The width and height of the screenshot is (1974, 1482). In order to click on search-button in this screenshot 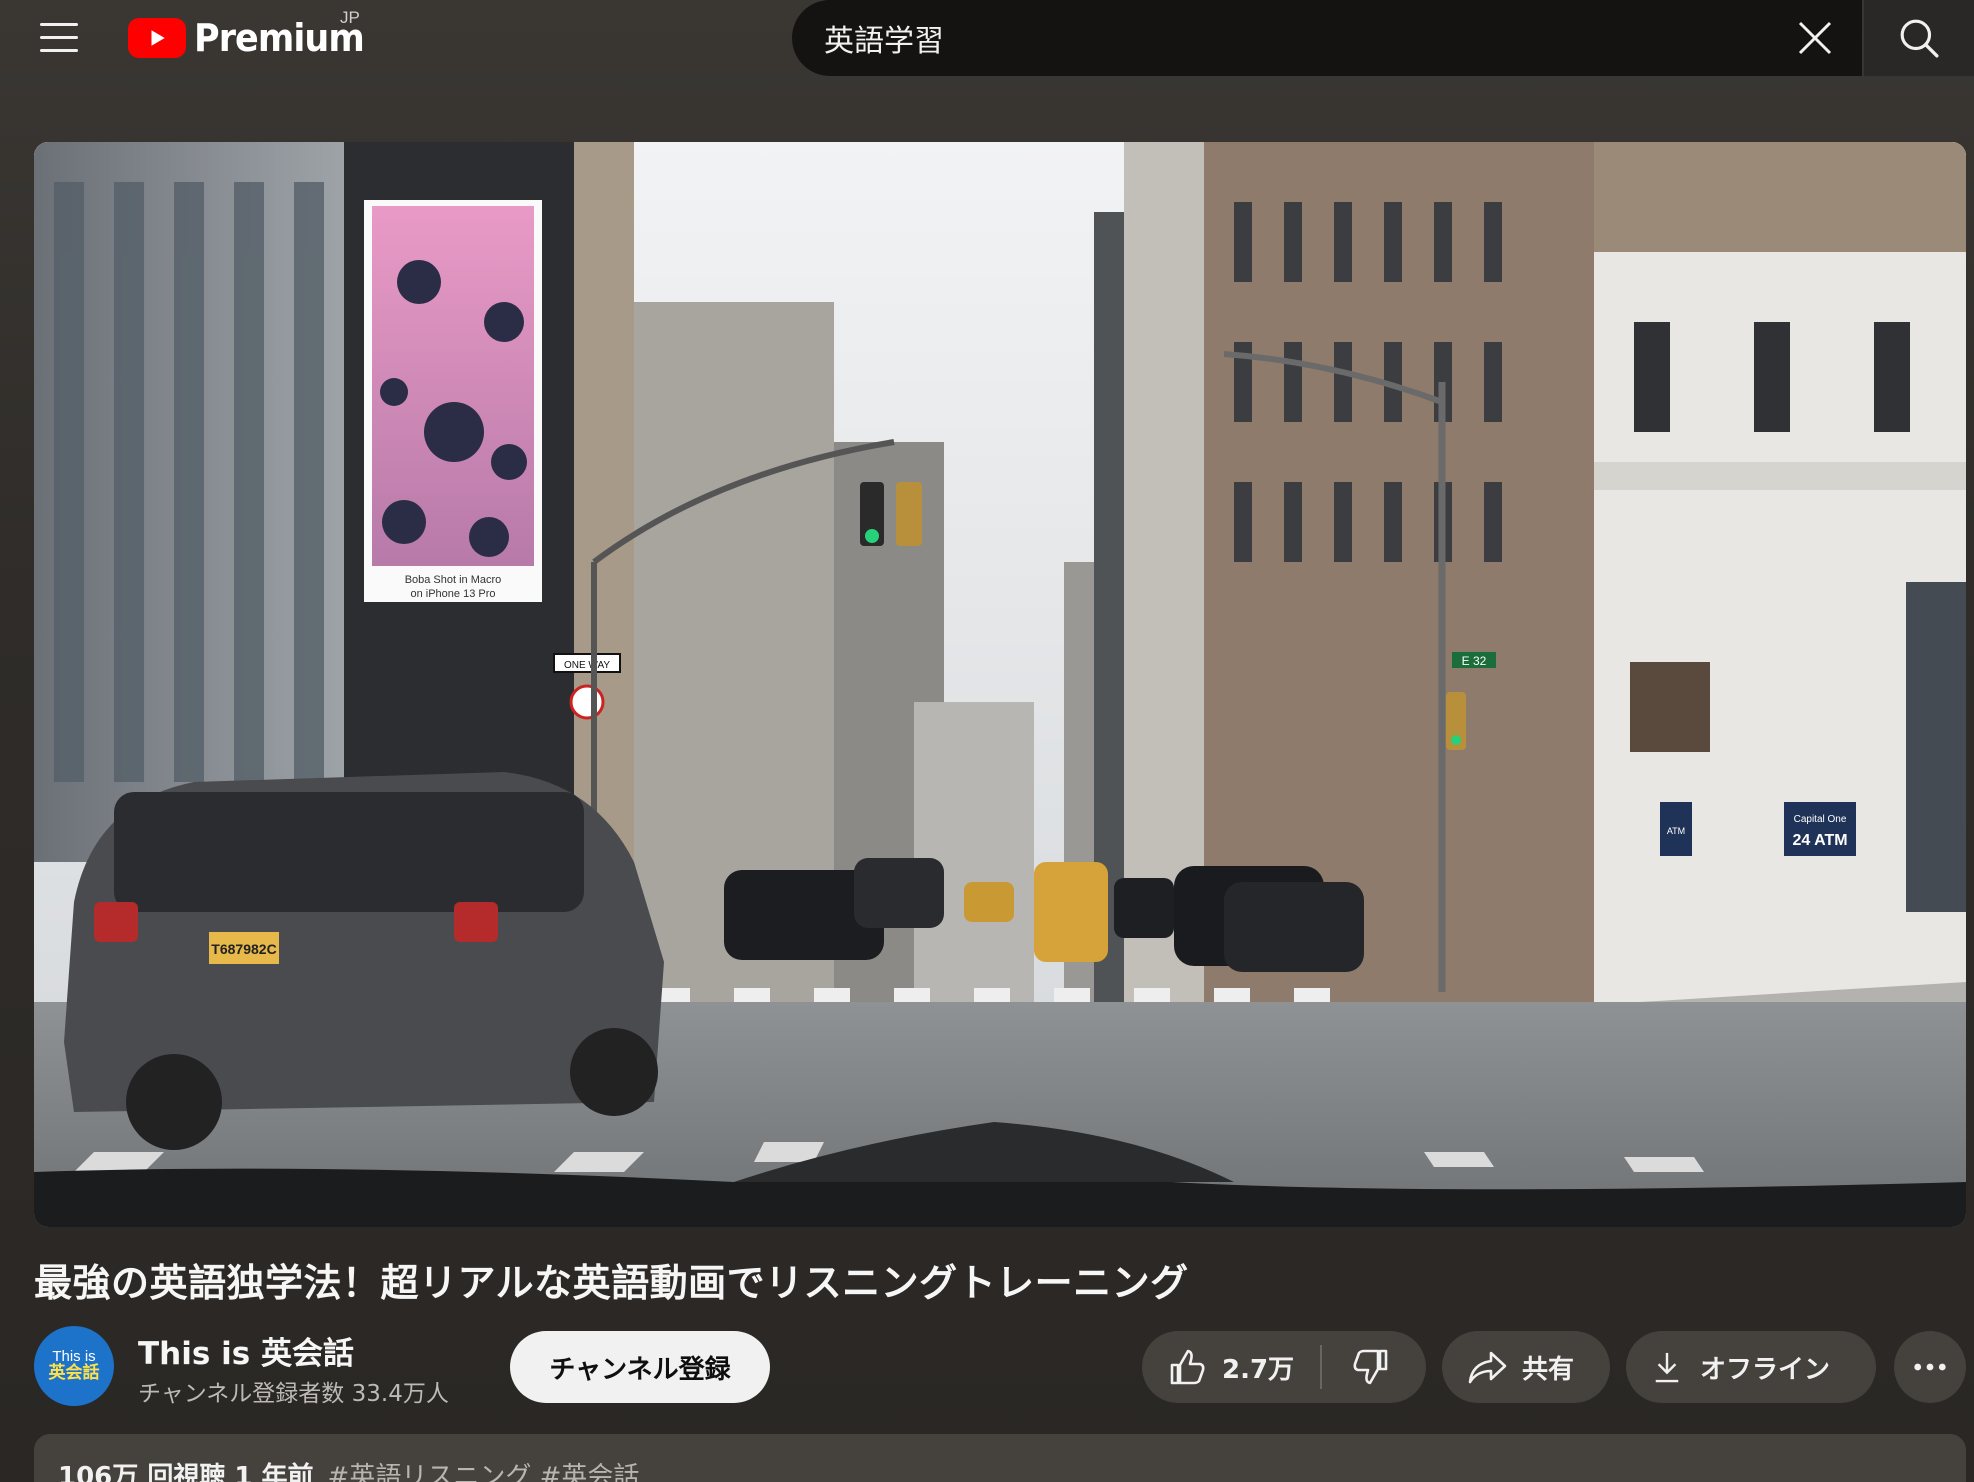, I will do `click(1919, 38)`.